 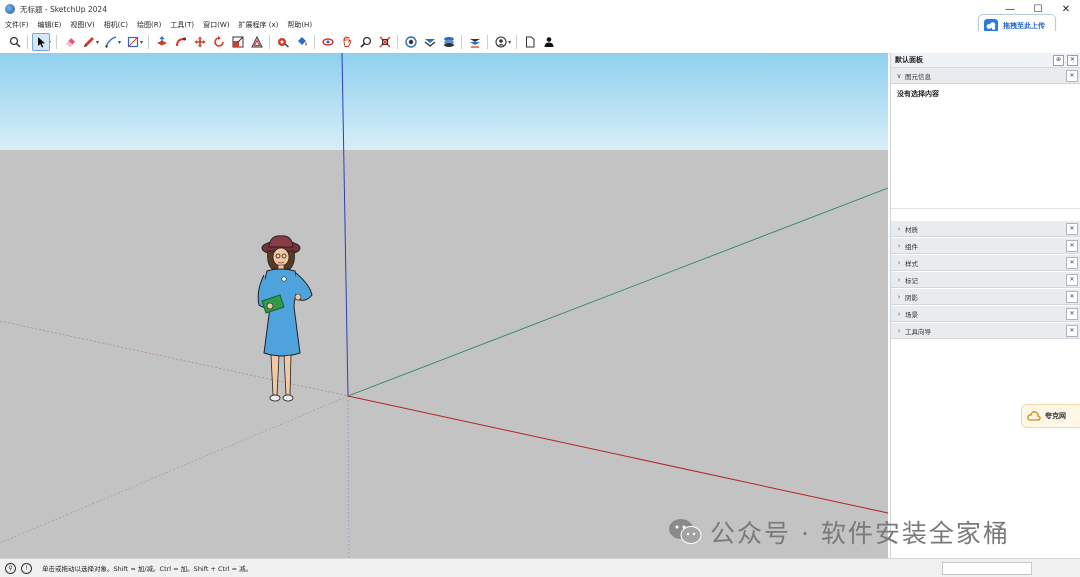 I want to click on sketchup-logo-icon, so click(x=10, y=9).